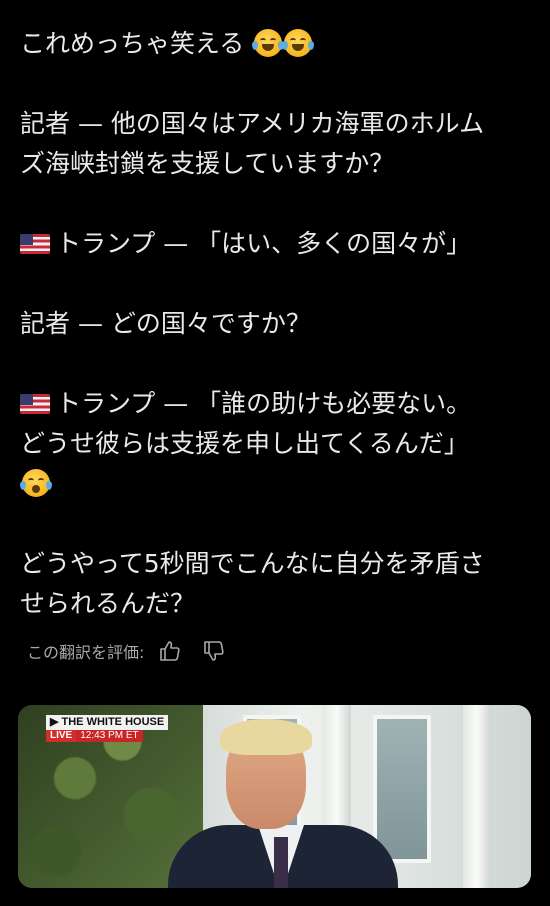  What do you see at coordinates (113, 722) in the screenshot?
I see `chyron-title: THE WHITE HOUSE` at bounding box center [113, 722].